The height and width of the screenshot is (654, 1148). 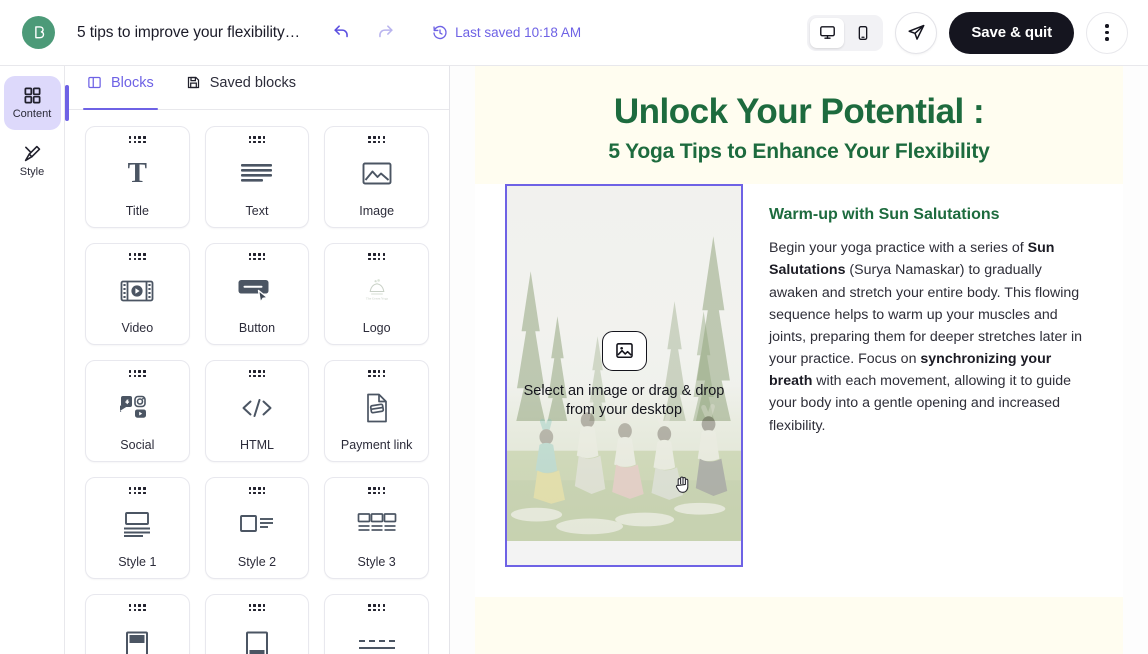 I want to click on last-saved-status: Last saved 10:18 AM, so click(x=506, y=33).